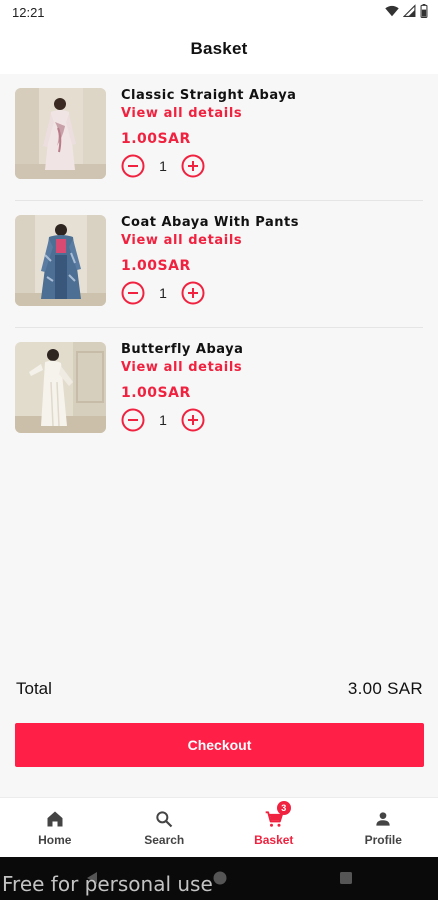 The width and height of the screenshot is (438, 900). What do you see at coordinates (219, 745) in the screenshot?
I see `checkout-button: Checkout` at bounding box center [219, 745].